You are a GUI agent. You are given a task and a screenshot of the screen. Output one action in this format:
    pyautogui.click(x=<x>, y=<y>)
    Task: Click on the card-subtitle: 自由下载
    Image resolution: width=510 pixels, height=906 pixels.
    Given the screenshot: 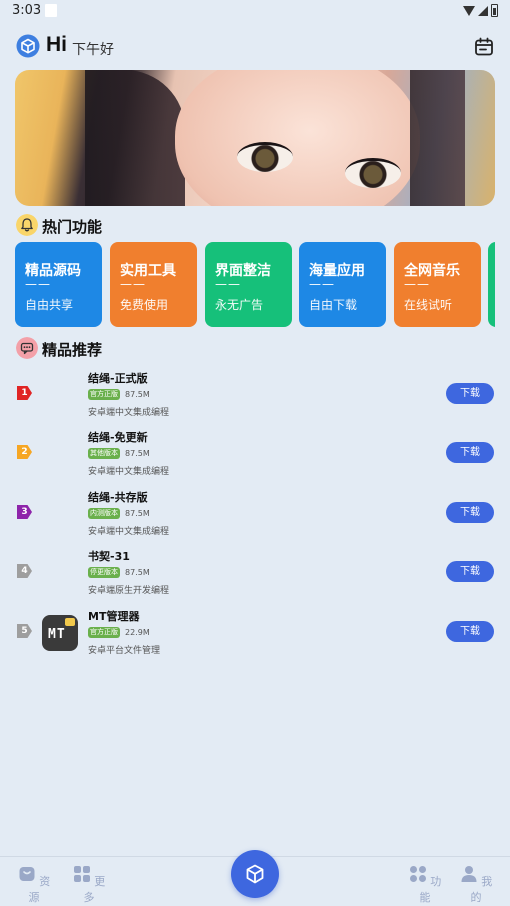 What is the action you would take?
    pyautogui.click(x=333, y=305)
    